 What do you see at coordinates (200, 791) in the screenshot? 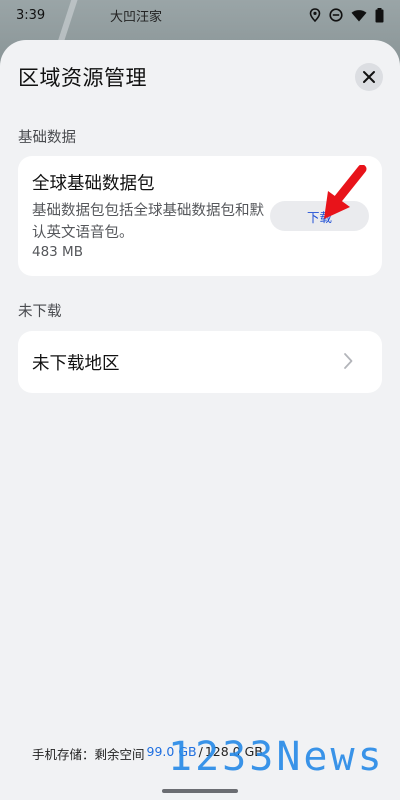
I see `home-indicator` at bounding box center [200, 791].